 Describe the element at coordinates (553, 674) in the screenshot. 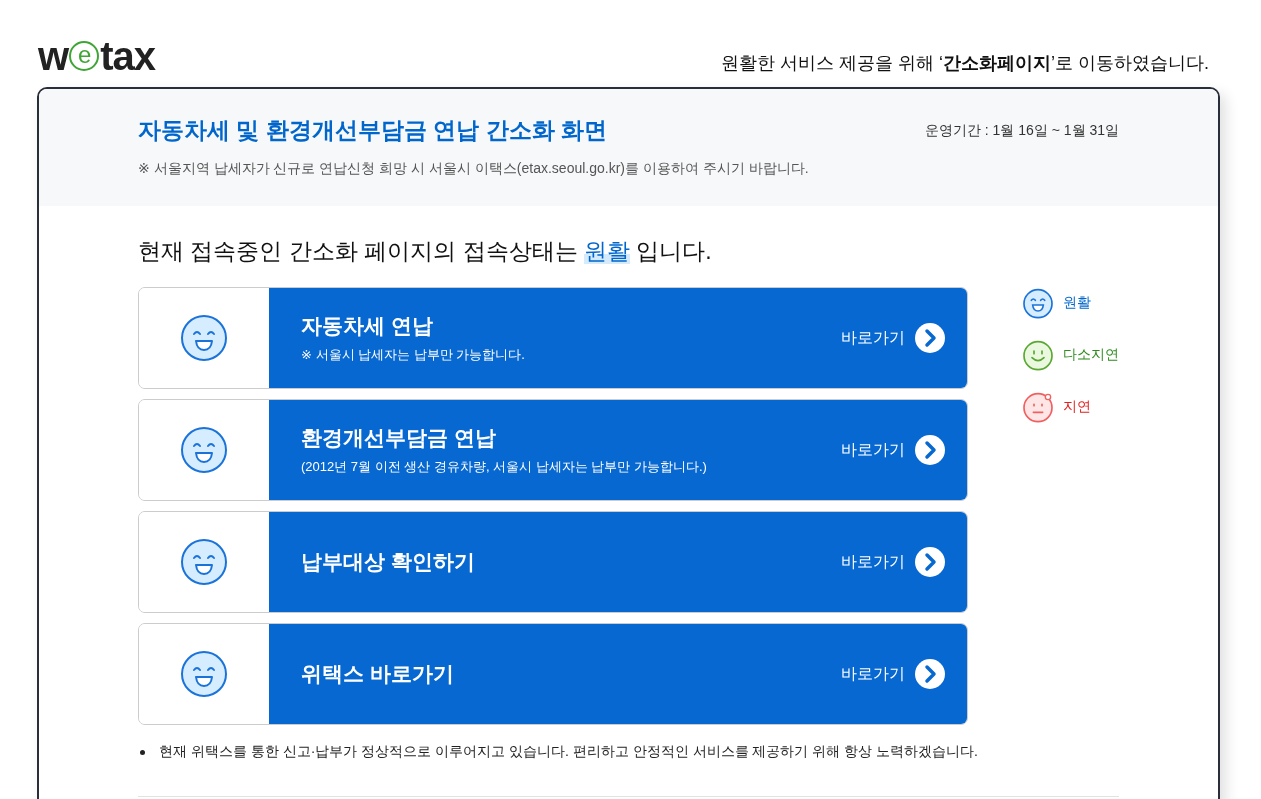

I see `service-card: 위택스 바로가기 바로가기` at that location.